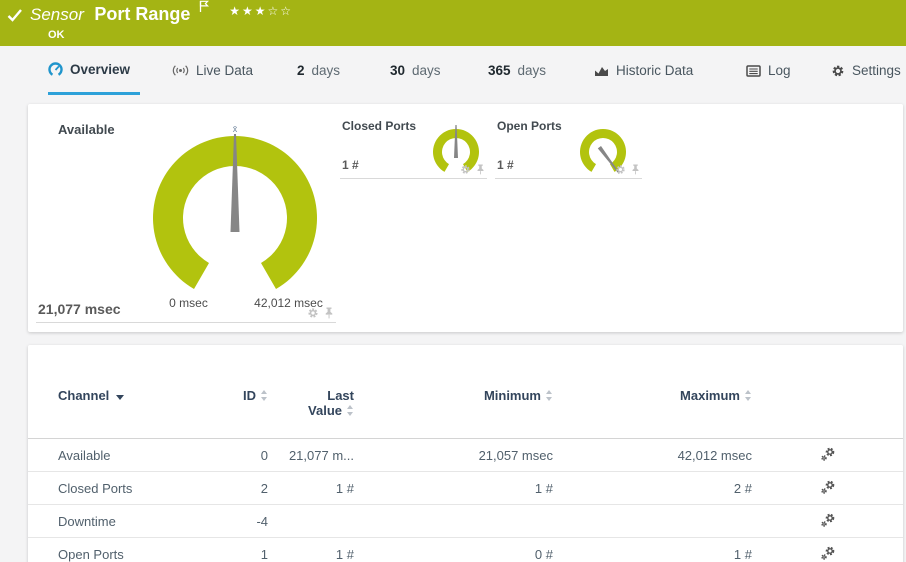 The image size is (906, 562). Describe the element at coordinates (453, 521) in the screenshot. I see `cell-minimum` at that location.